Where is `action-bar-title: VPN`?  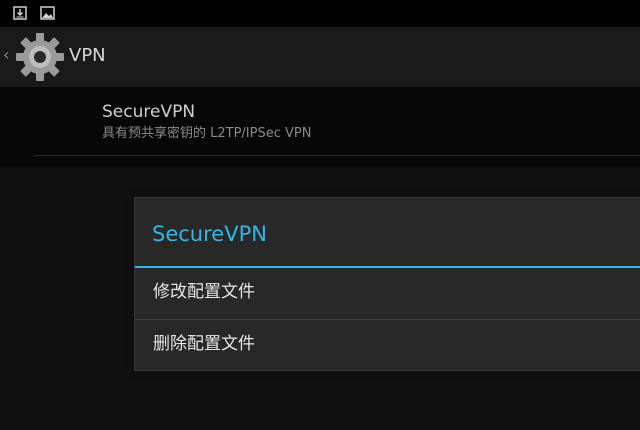 action-bar-title: VPN is located at coordinates (87, 55).